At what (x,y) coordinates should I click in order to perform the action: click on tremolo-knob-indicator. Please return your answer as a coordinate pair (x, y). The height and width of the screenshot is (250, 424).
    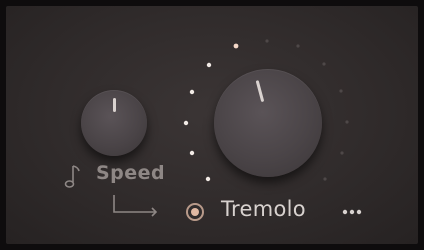
    Looking at the image, I should click on (259, 91).